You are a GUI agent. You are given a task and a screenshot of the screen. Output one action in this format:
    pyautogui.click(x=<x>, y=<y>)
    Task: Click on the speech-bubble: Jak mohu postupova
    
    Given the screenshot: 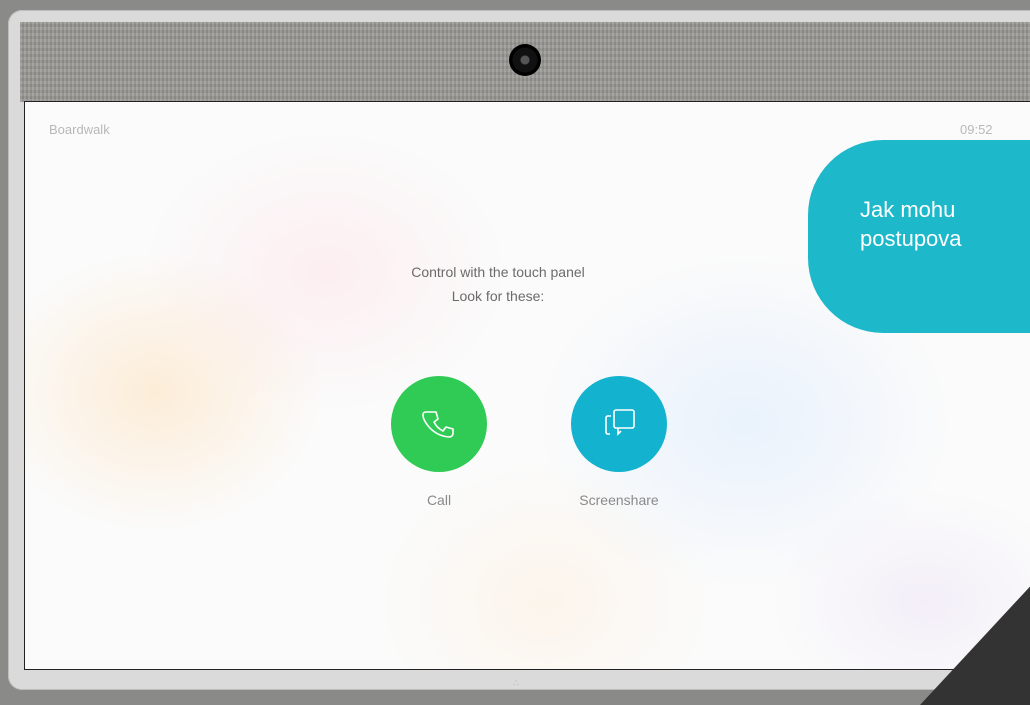 What is the action you would take?
    pyautogui.click(x=919, y=236)
    